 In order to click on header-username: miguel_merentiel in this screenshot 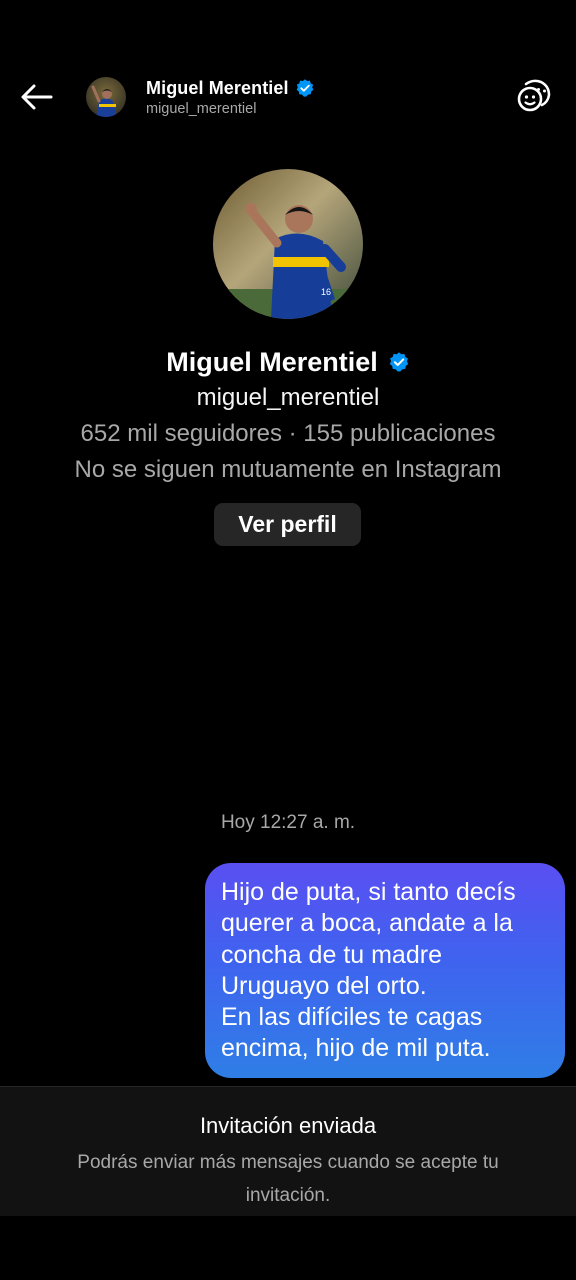, I will do `click(201, 109)`.